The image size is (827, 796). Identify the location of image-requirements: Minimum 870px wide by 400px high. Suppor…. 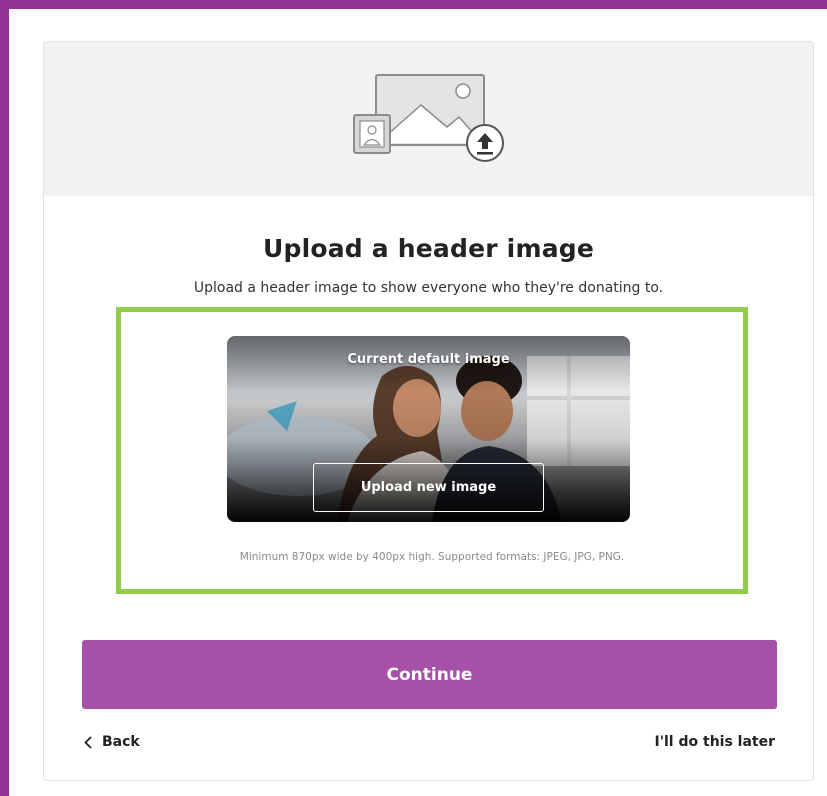
(432, 557).